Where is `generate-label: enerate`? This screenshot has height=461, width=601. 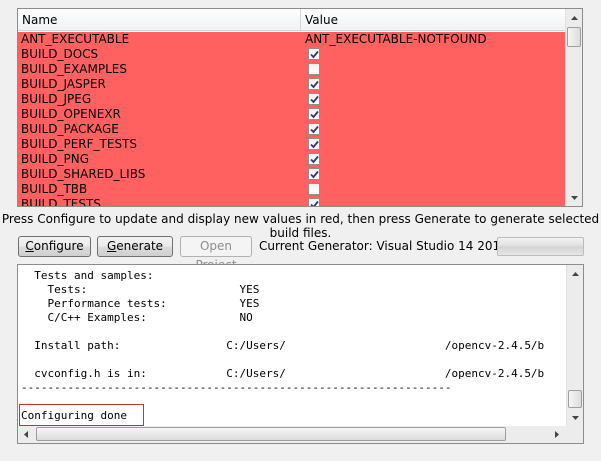 generate-label: enerate is located at coordinates (140, 246).